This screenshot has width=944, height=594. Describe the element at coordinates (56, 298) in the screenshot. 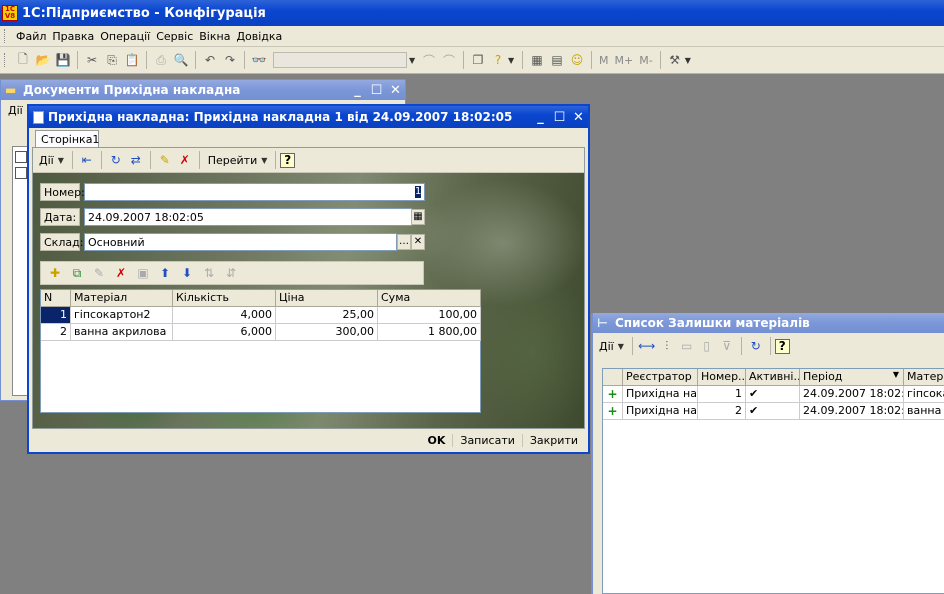

I see `col-header-n: N` at that location.